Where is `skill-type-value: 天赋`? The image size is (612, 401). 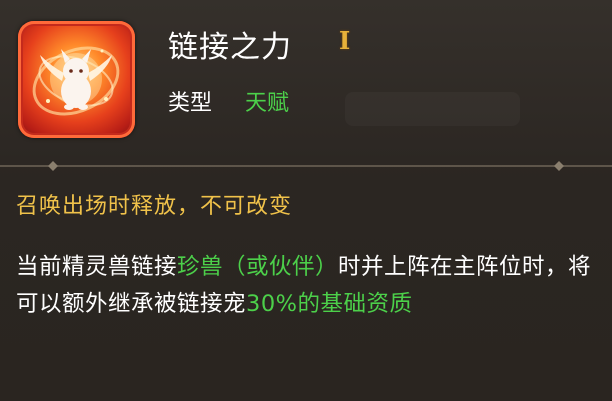 skill-type-value: 天赋 is located at coordinates (267, 103).